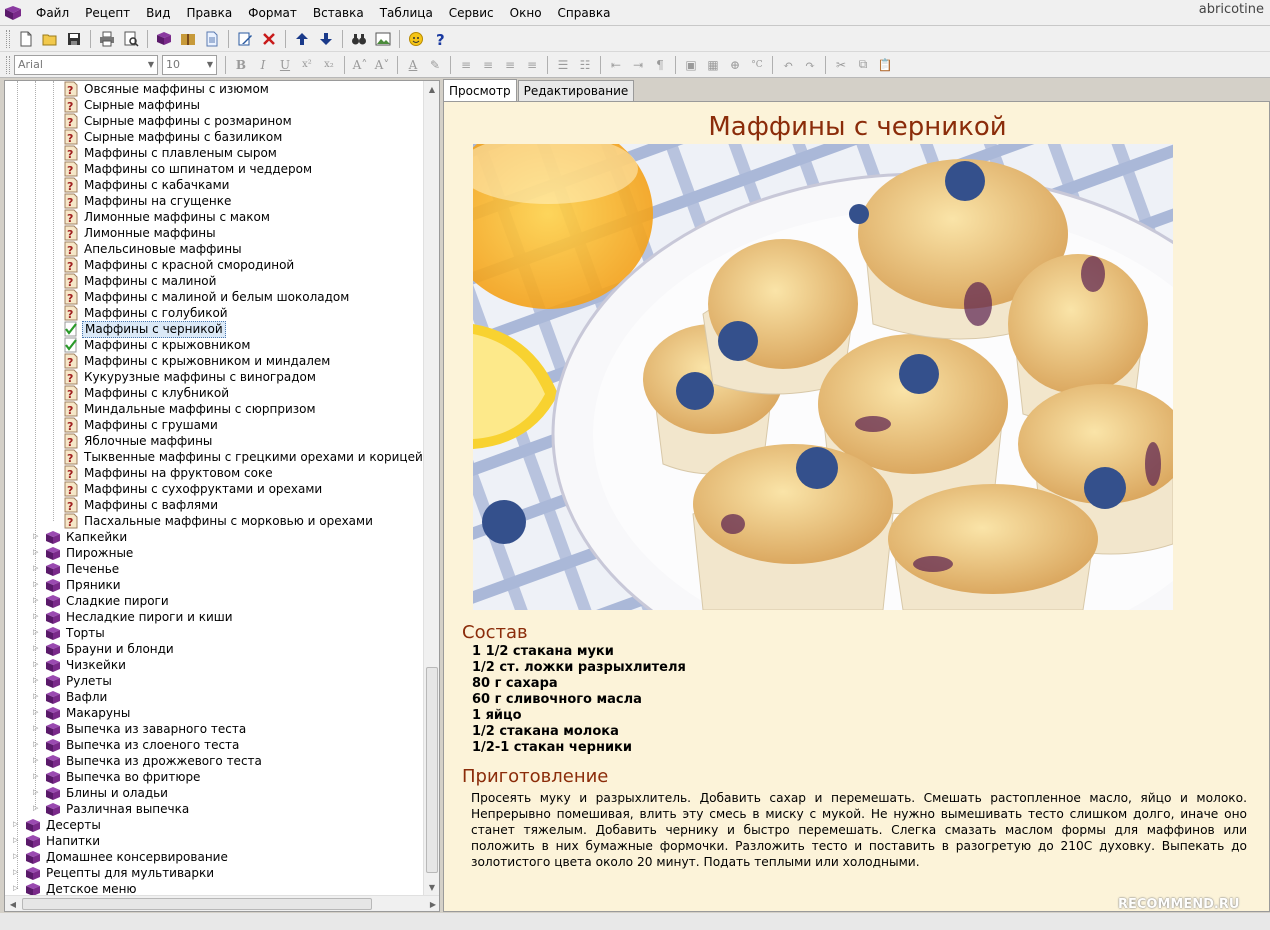 Image resolution: width=1270 pixels, height=930 pixels. I want to click on image-icon, so click(383, 39).